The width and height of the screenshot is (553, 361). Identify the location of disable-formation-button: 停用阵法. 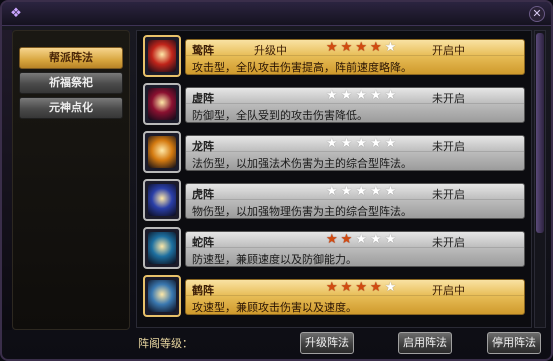
(514, 343).